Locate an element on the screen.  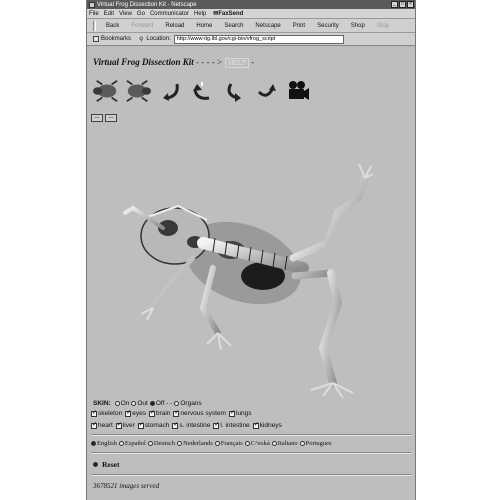
print-button: Print is located at coordinates (299, 26).